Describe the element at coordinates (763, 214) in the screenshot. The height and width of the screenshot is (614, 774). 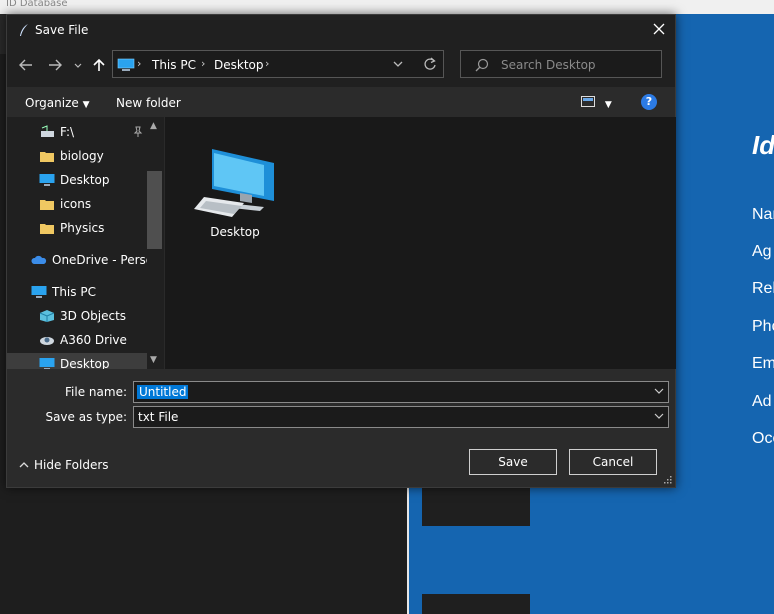
I see `background-field-label: Nar` at that location.